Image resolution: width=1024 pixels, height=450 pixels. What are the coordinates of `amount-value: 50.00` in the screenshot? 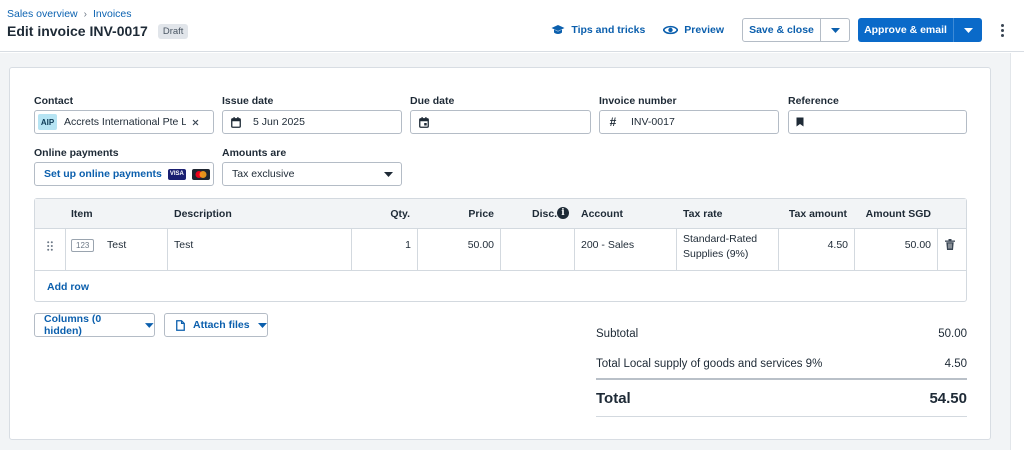 It's located at (917, 245).